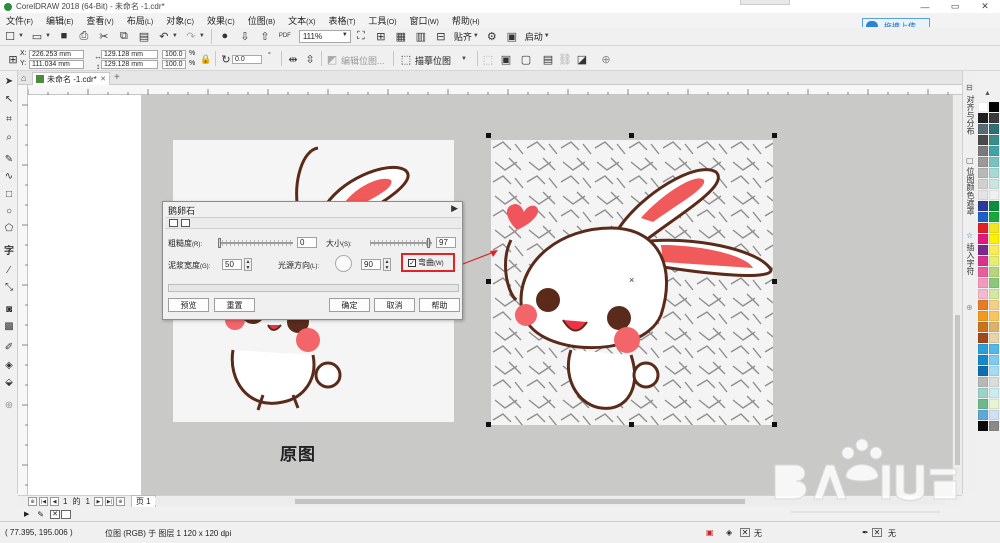  What do you see at coordinates (548, 59) in the screenshot?
I see `bitmap-color-mask-icon: ▤` at bounding box center [548, 59].